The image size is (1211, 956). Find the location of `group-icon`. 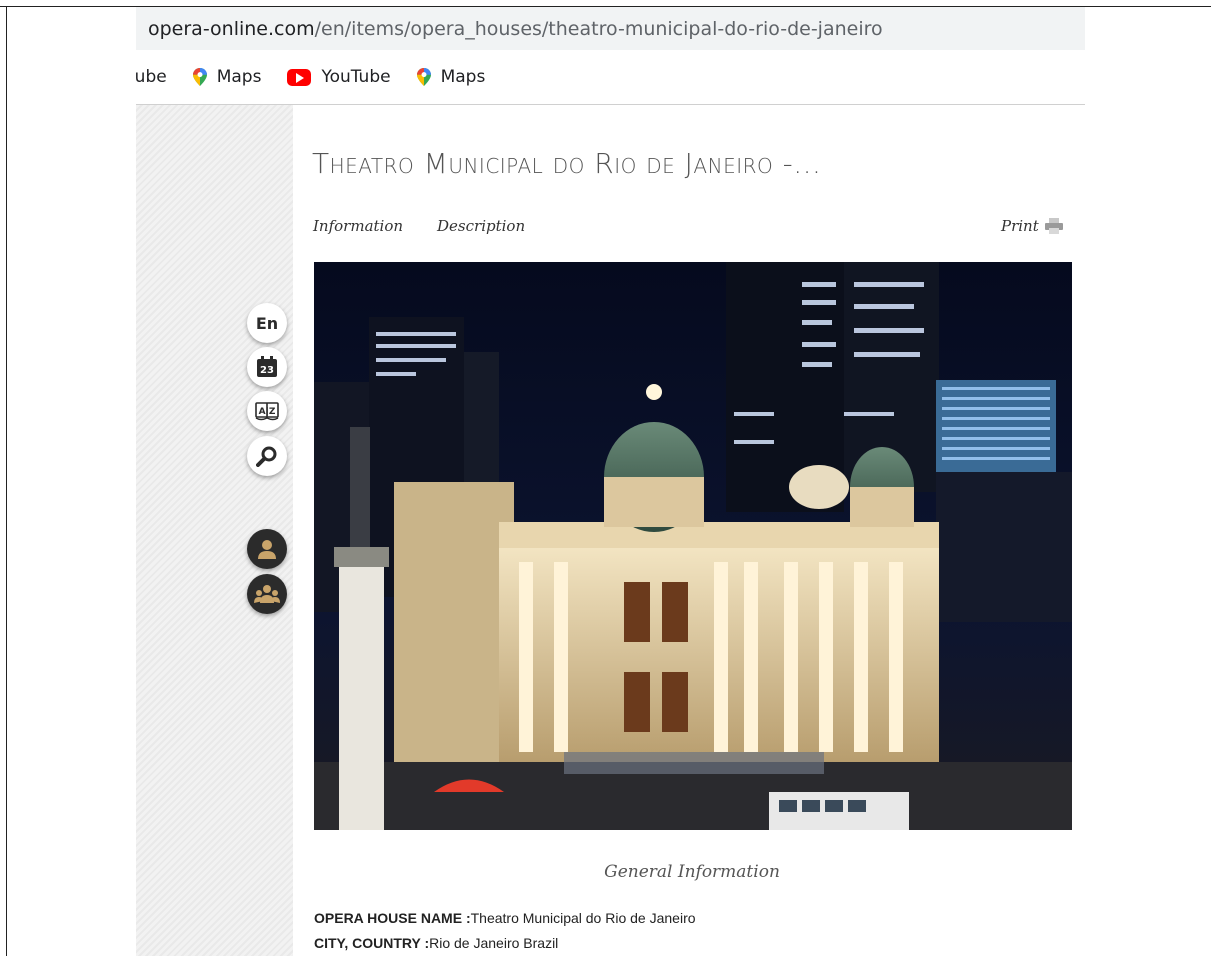

group-icon is located at coordinates (267, 594).